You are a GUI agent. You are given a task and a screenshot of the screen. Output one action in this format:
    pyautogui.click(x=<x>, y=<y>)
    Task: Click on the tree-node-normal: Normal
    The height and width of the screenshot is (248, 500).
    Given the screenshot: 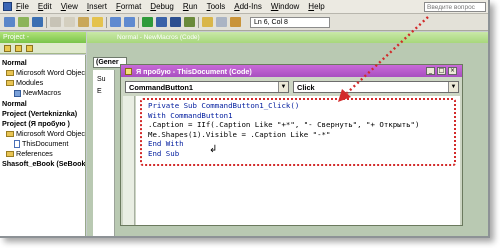 What is the action you would take?
    pyautogui.click(x=14, y=62)
    